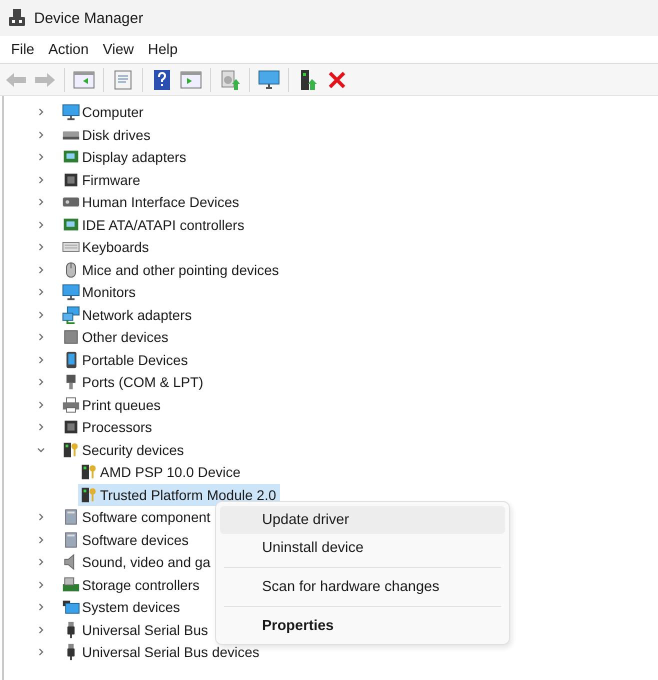 The image size is (658, 680). What do you see at coordinates (71, 405) in the screenshot?
I see `printer-icon` at bounding box center [71, 405].